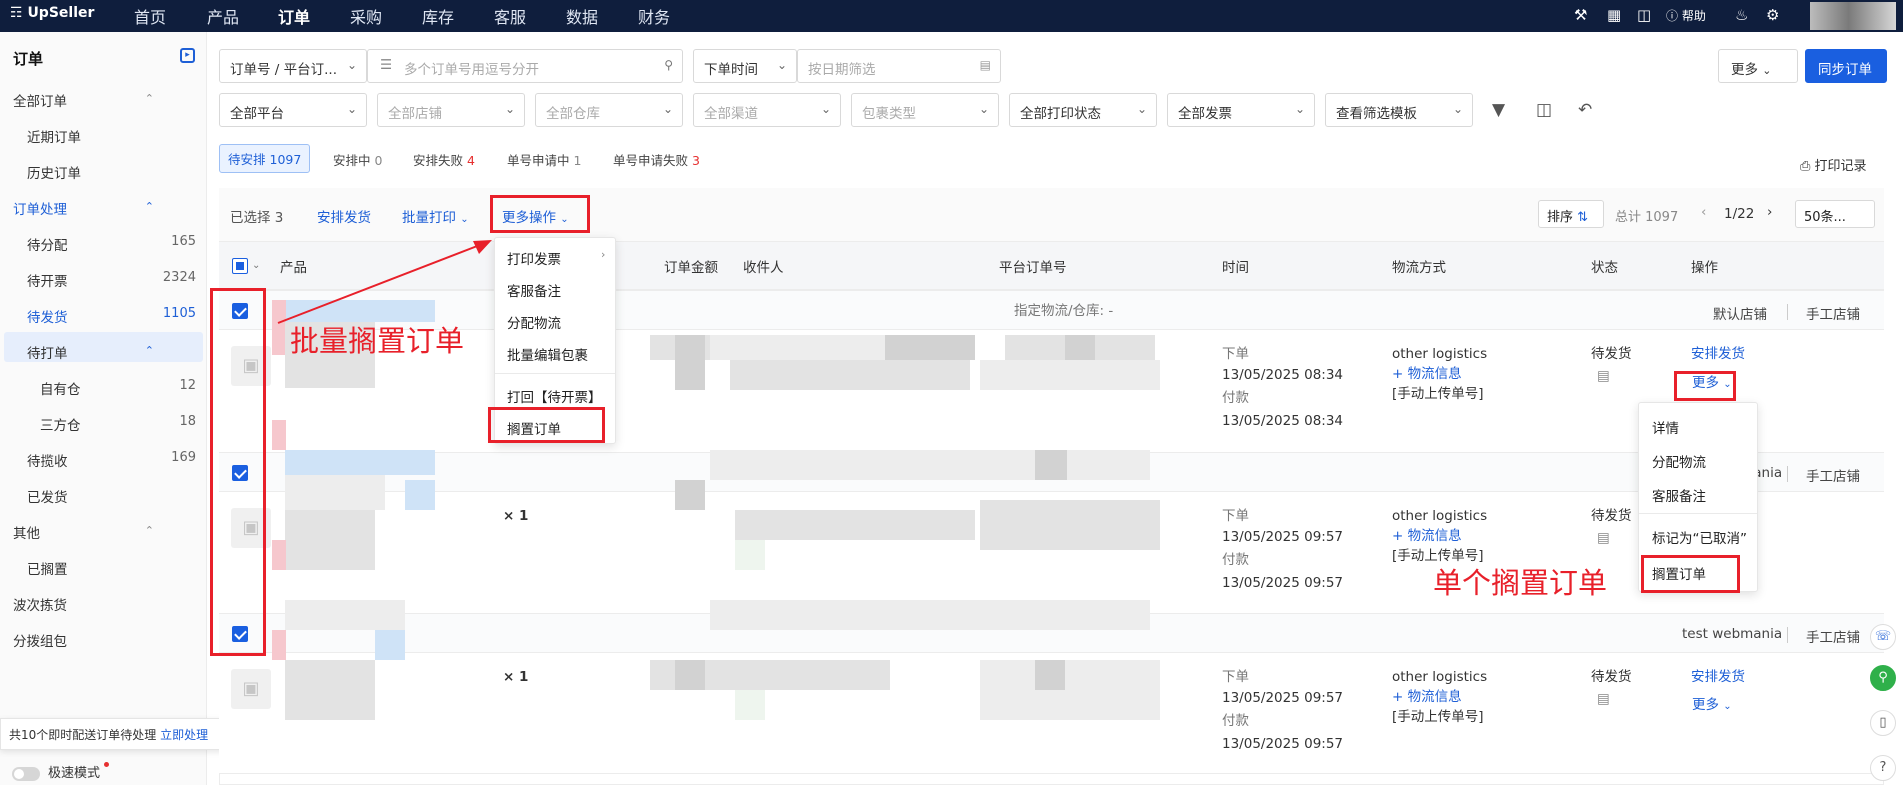 The width and height of the screenshot is (1903, 785). What do you see at coordinates (1498, 110) in the screenshot?
I see `filter-icon: ▼` at bounding box center [1498, 110].